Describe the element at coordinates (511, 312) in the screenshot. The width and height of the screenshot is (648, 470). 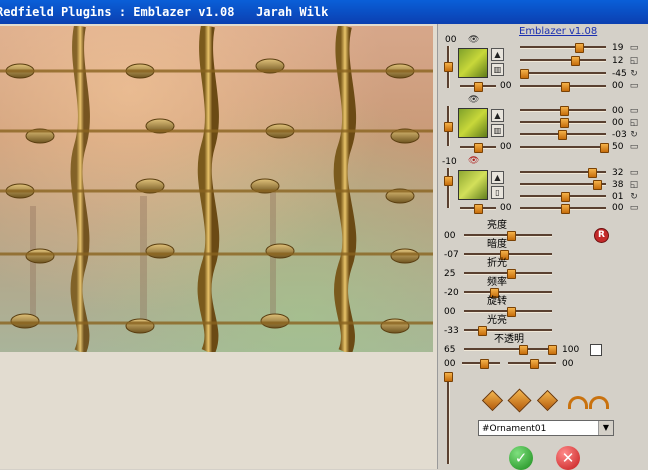
I see `rotation-thumb` at that location.